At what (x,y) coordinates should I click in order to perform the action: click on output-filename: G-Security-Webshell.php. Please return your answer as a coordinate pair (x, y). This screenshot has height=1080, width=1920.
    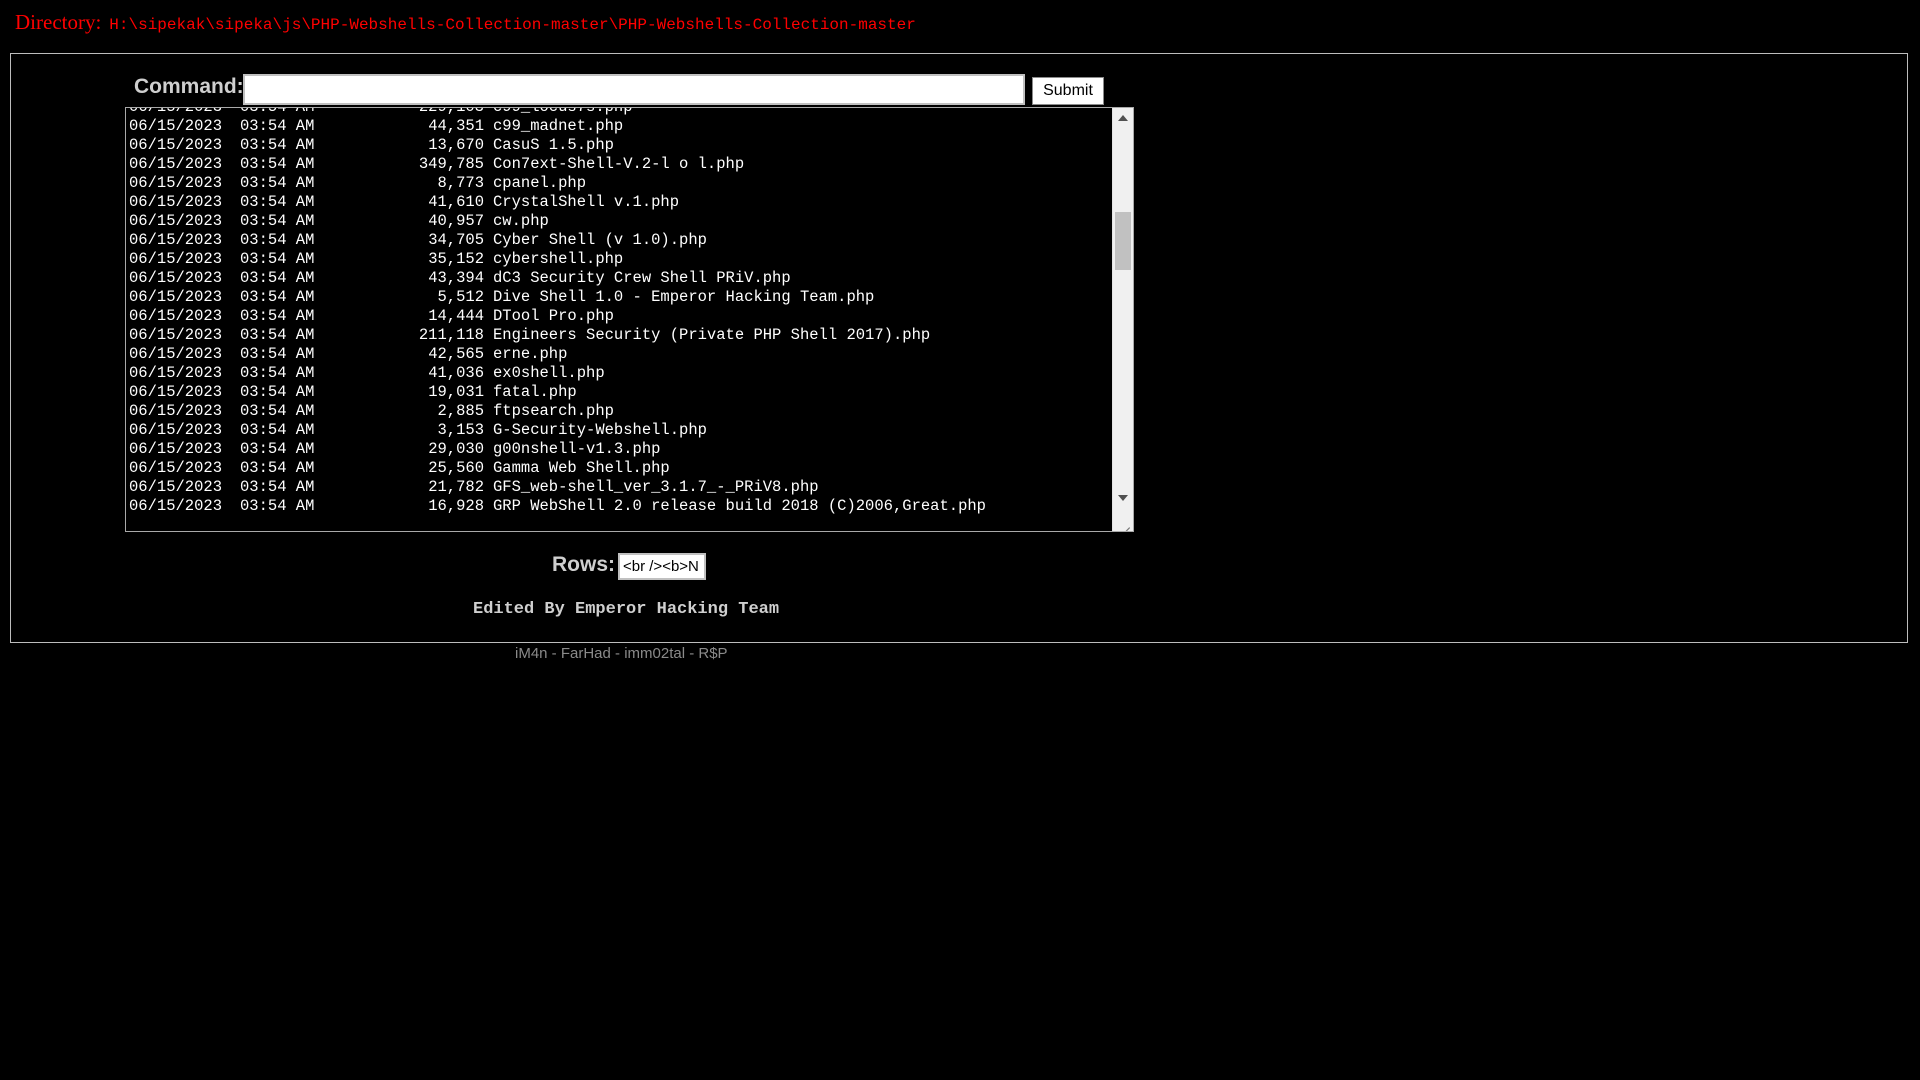
    Looking at the image, I should click on (600, 430).